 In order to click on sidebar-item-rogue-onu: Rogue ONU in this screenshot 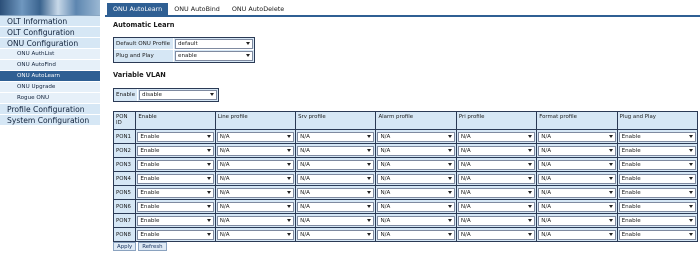, I will do `click(50, 98)`.